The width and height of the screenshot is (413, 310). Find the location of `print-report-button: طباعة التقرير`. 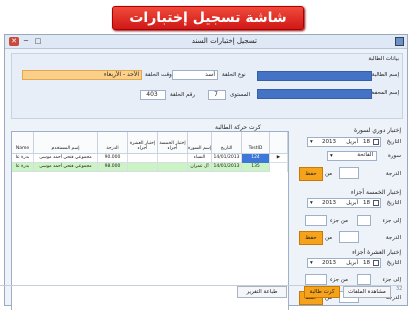

print-report-button: طباعة التقرير is located at coordinates (262, 292).